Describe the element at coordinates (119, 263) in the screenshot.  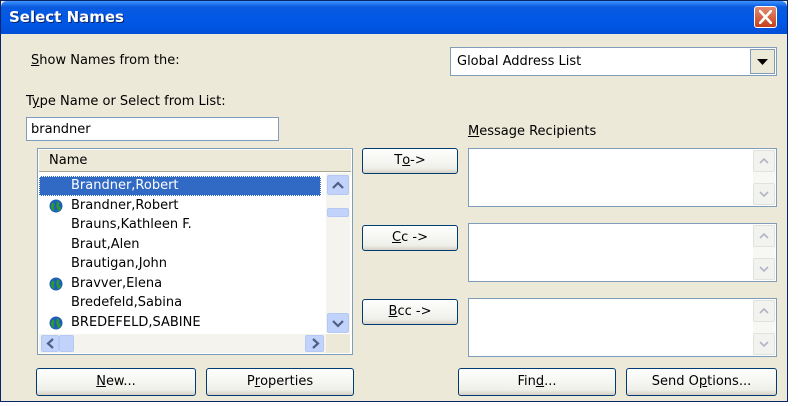
I see `list-item-name: Brautigan,John` at that location.